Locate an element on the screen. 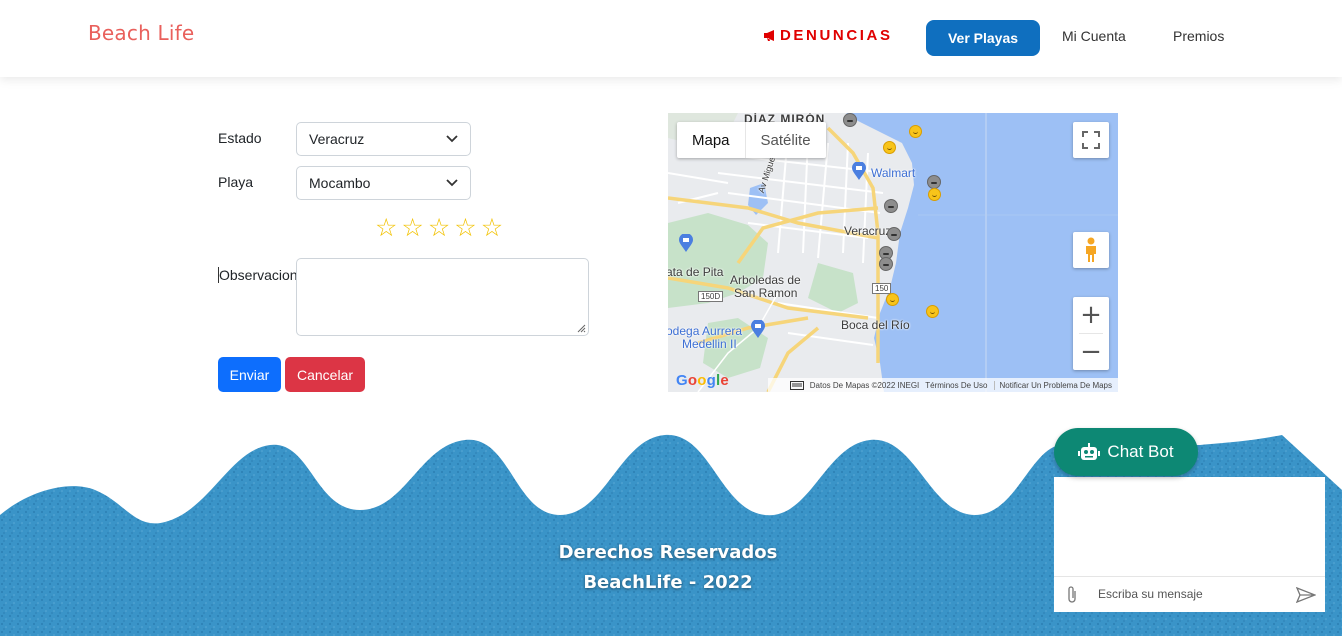 This screenshot has width=1342, height=636. map-label-arboledas: Arboledas de is located at coordinates (765, 280).